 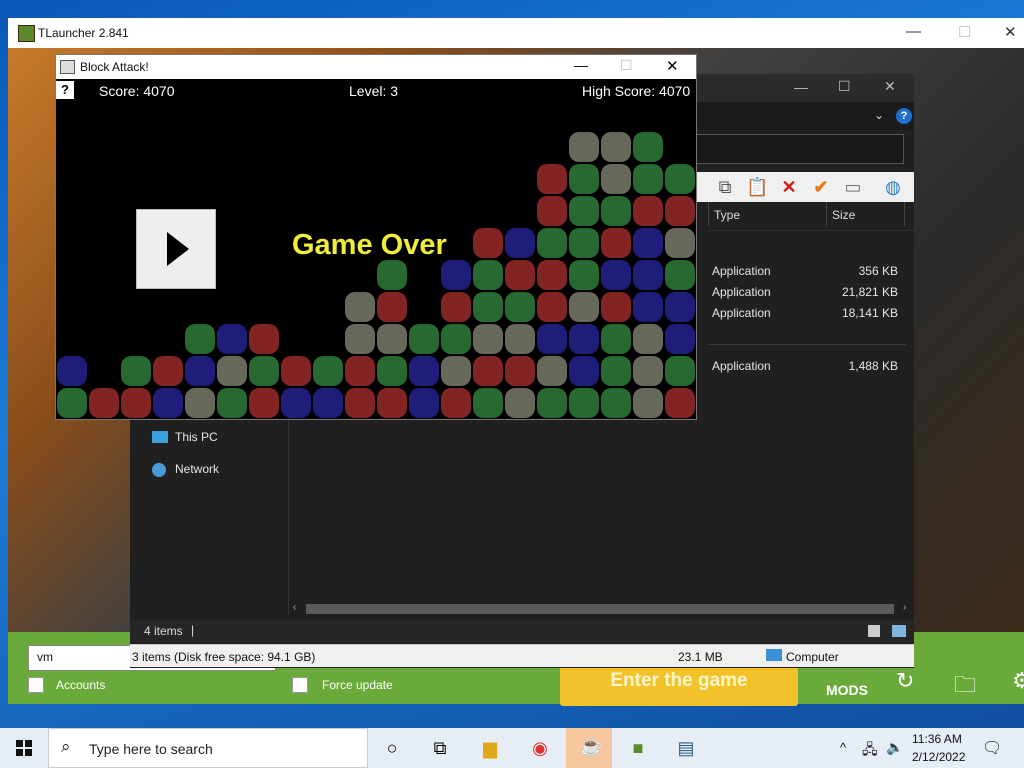 What do you see at coordinates (24, 748) in the screenshot?
I see `windows-start-icon` at bounding box center [24, 748].